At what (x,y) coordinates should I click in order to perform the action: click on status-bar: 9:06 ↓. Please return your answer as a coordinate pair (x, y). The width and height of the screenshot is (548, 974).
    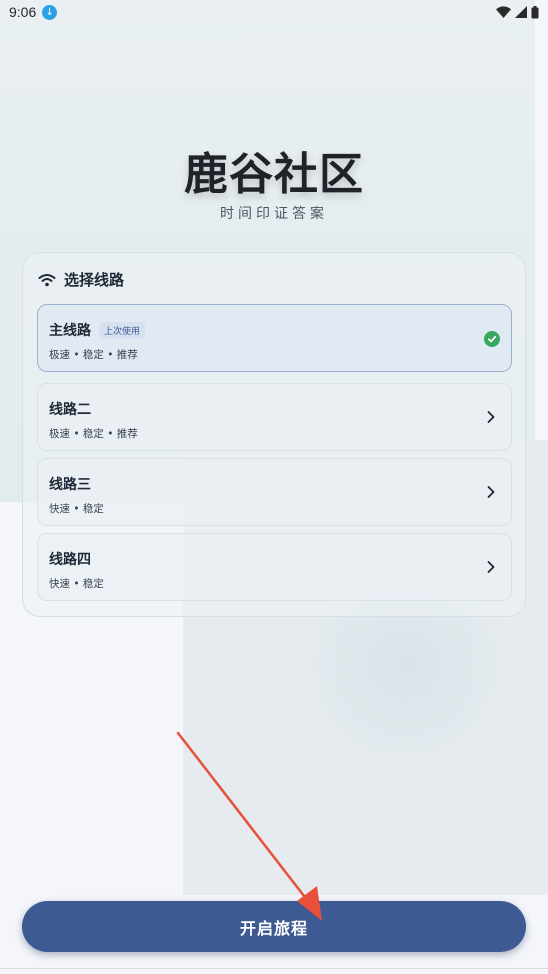
    Looking at the image, I should click on (274, 12).